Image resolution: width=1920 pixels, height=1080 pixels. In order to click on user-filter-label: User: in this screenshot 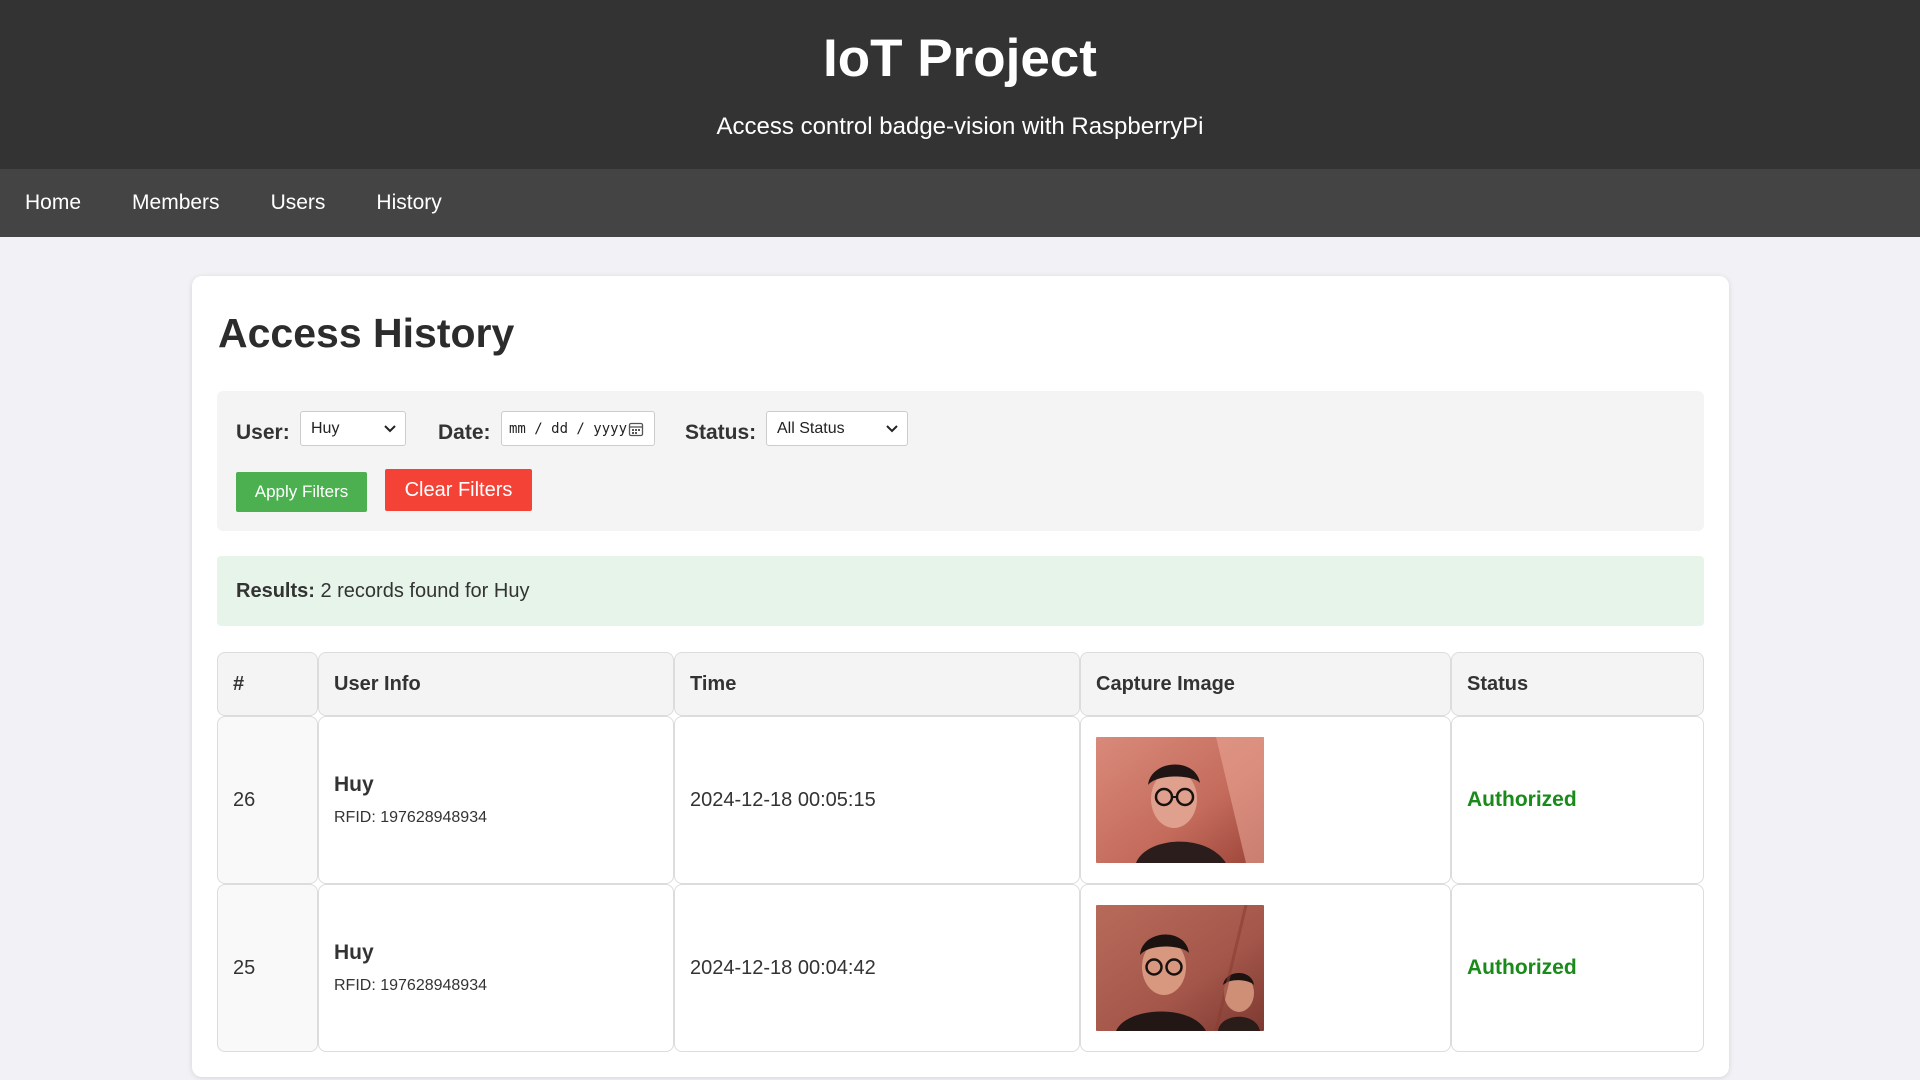, I will do `click(263, 432)`.